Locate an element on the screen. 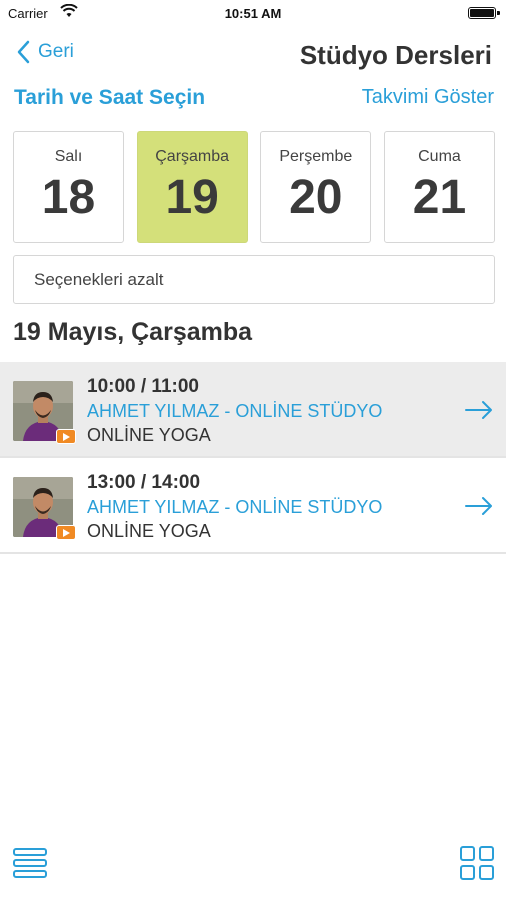  selected-date-heading: 19 Mayıs, Çarşamba is located at coordinates (133, 332).